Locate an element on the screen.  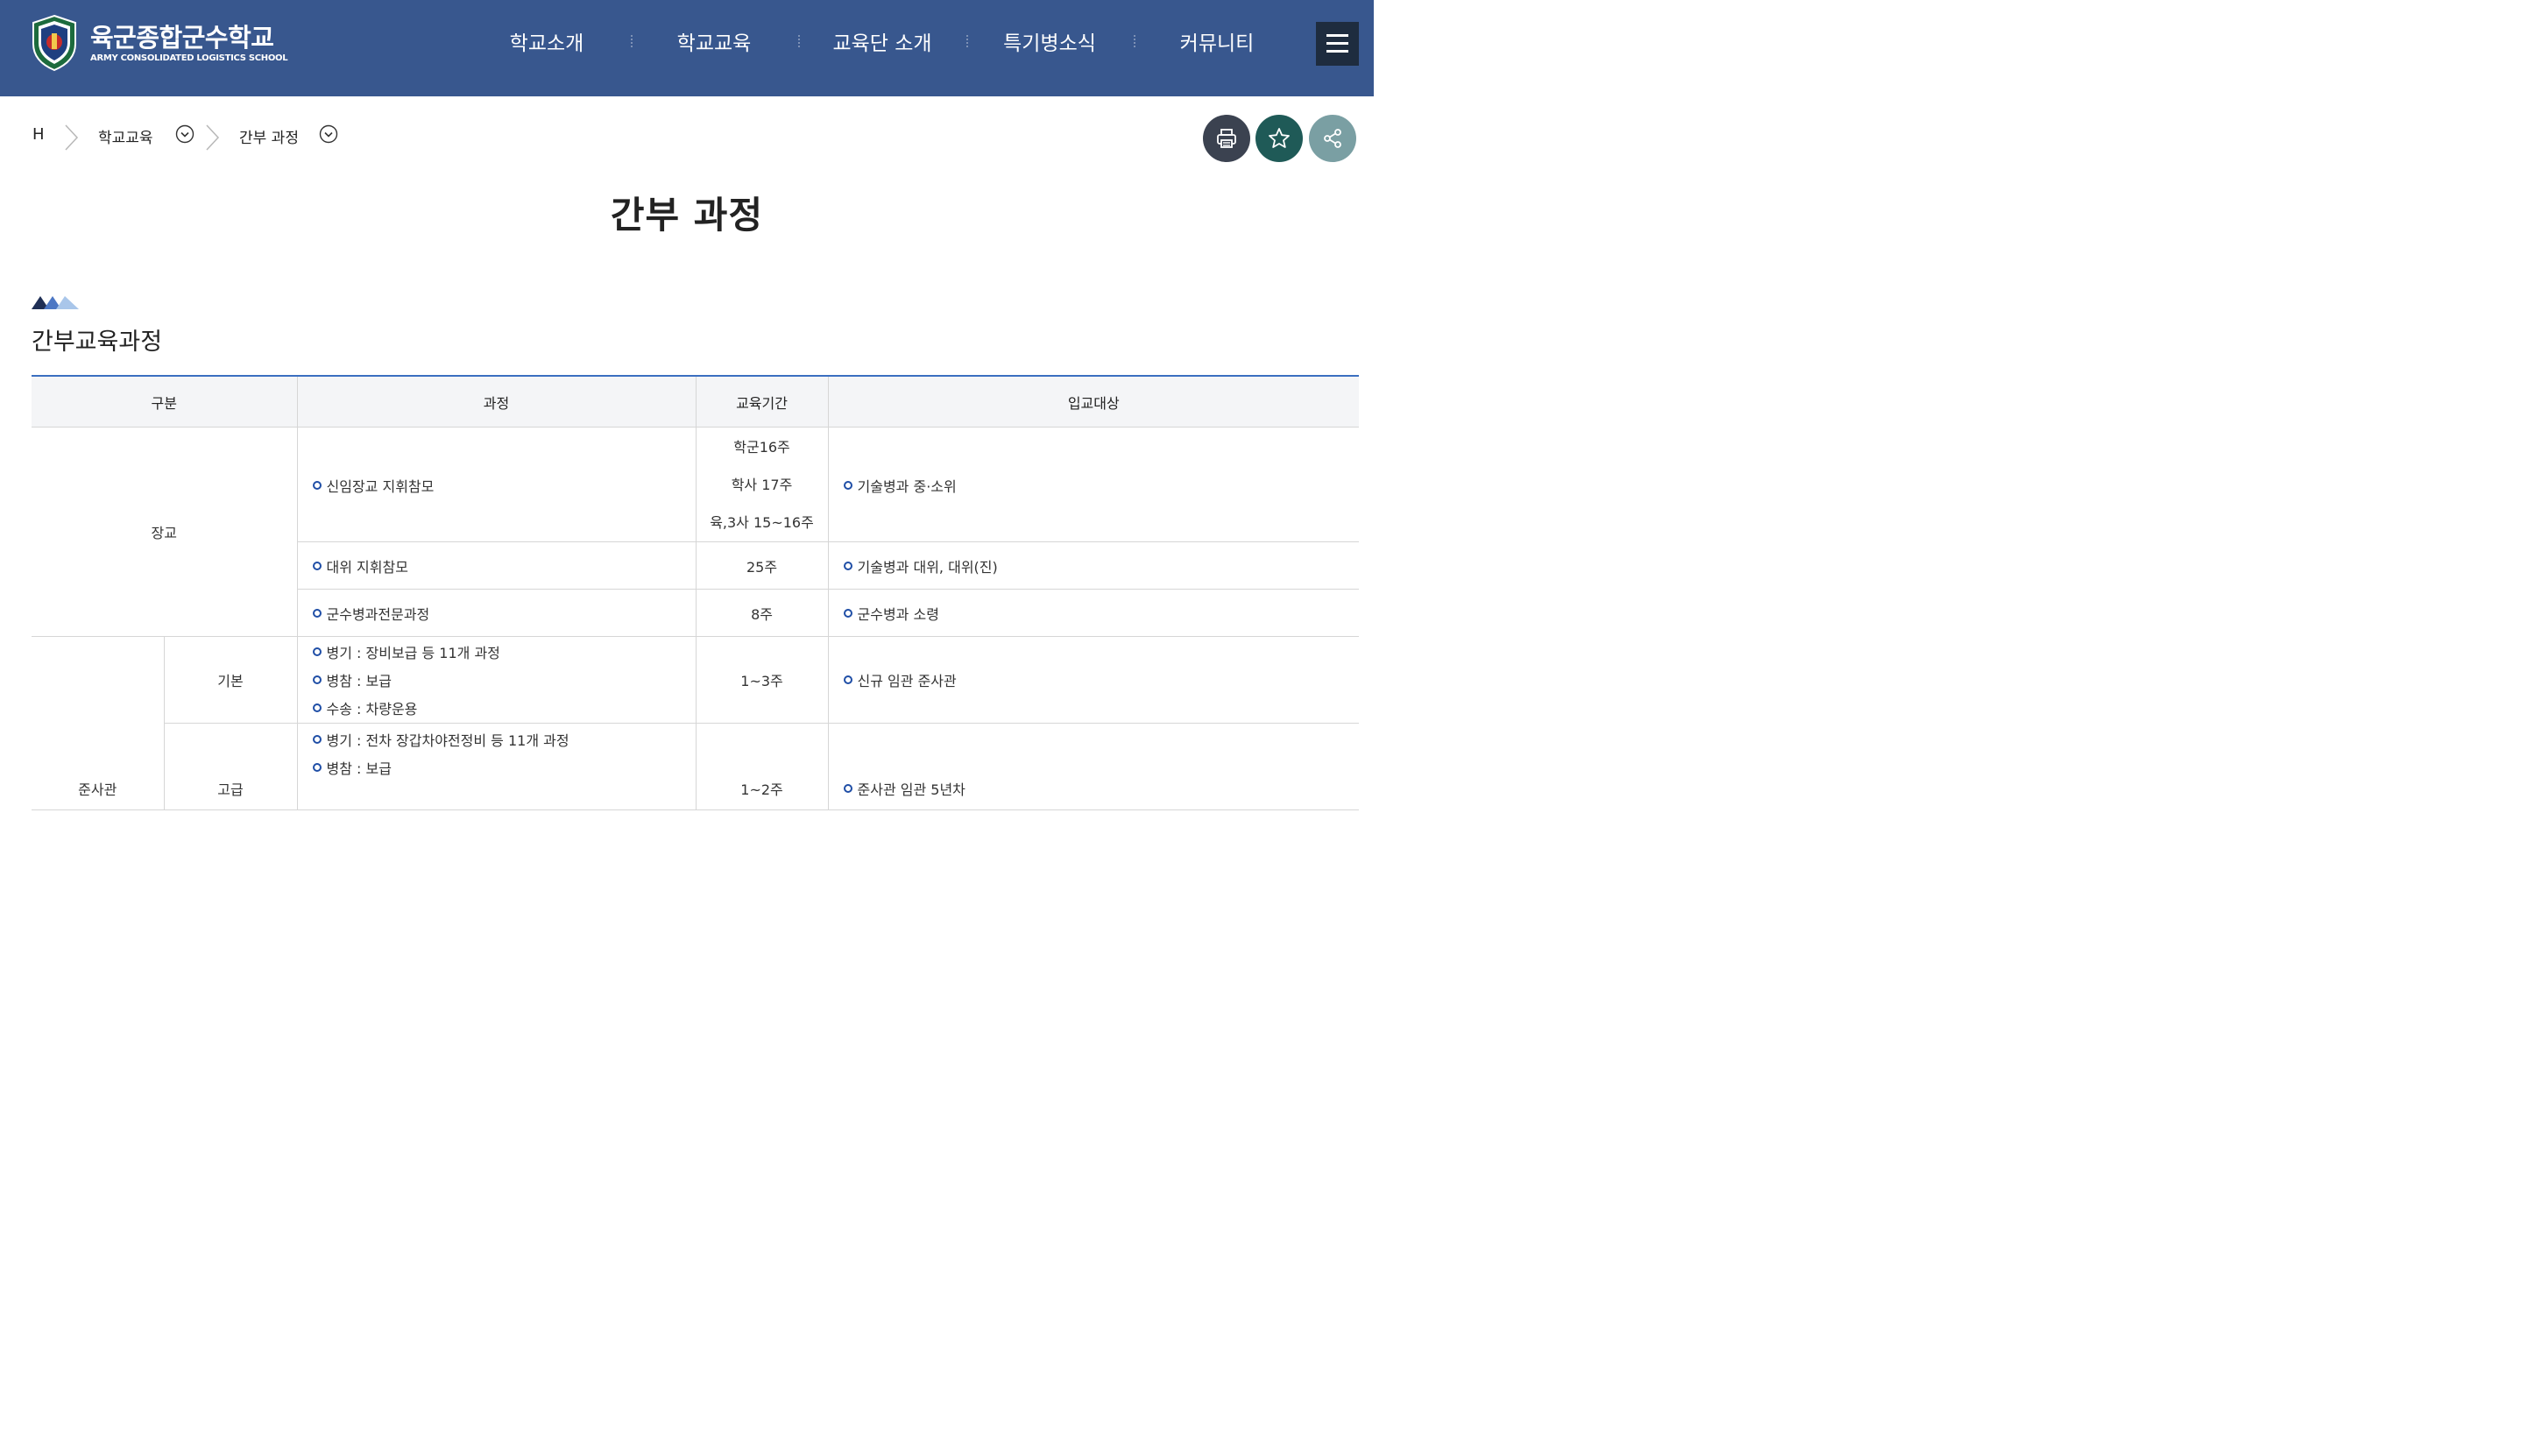
share-button is located at coordinates (1332, 138).